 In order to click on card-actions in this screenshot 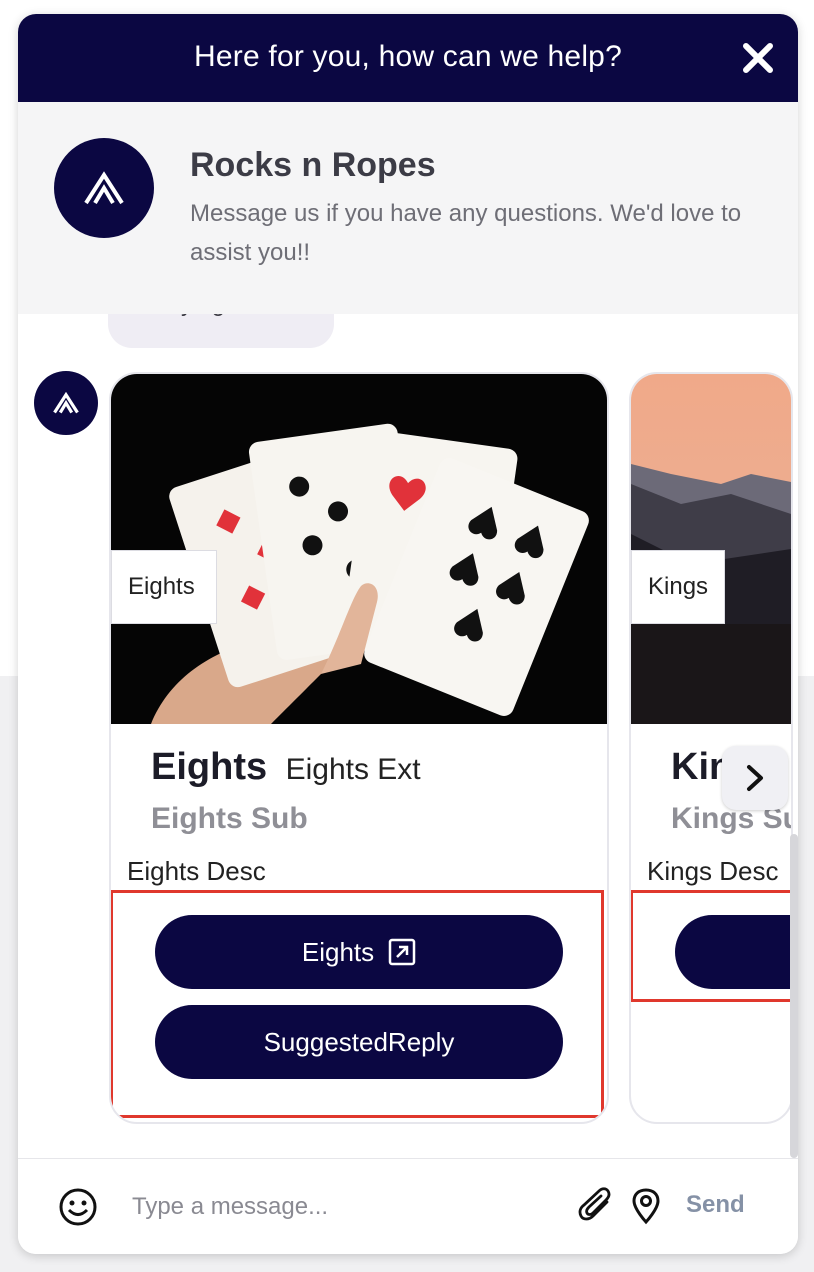, I will do `click(711, 946)`.